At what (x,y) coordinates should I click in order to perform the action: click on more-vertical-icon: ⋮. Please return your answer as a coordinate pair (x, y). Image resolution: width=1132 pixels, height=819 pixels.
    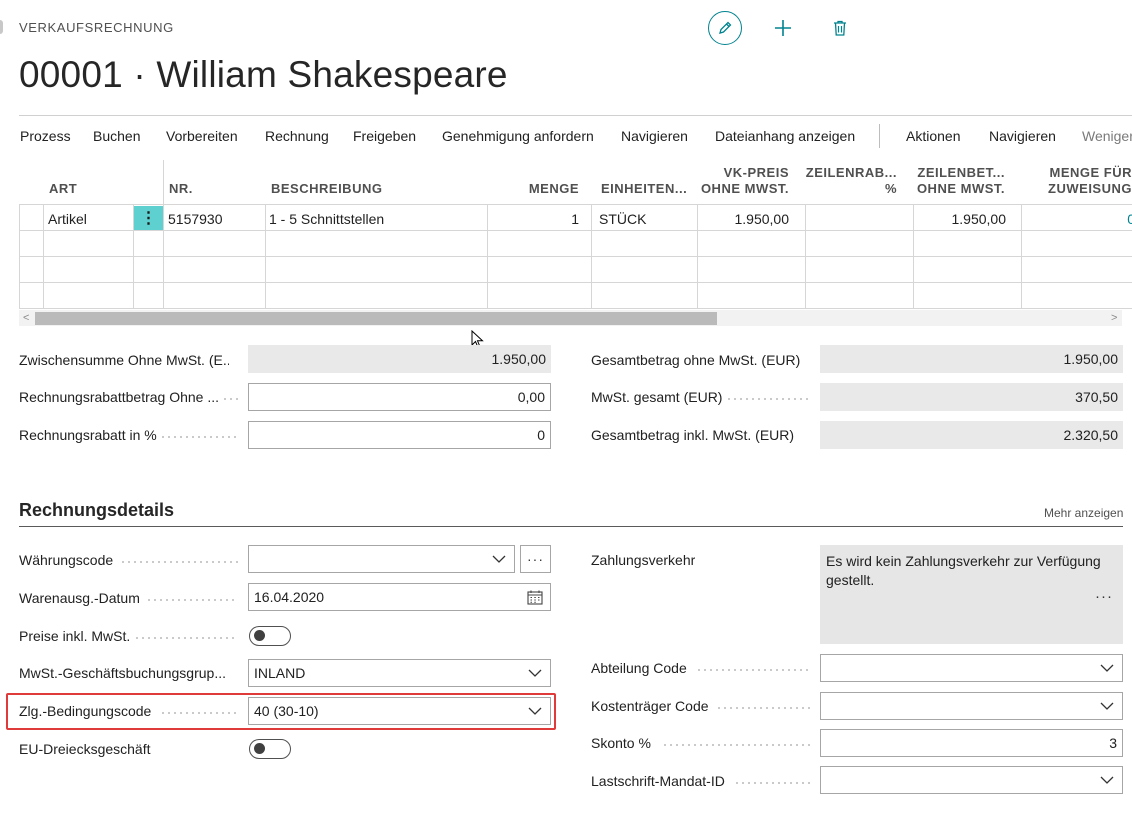
    Looking at the image, I should click on (148, 218).